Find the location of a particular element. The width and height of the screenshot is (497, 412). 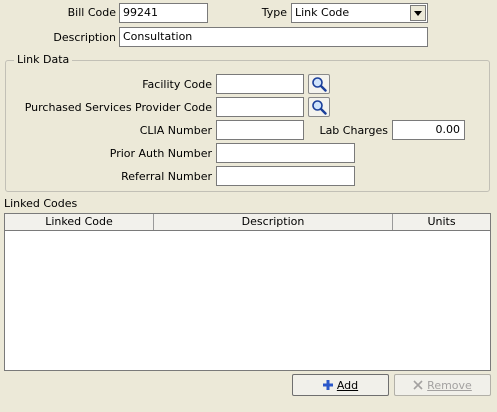

x-icon is located at coordinates (418, 385).